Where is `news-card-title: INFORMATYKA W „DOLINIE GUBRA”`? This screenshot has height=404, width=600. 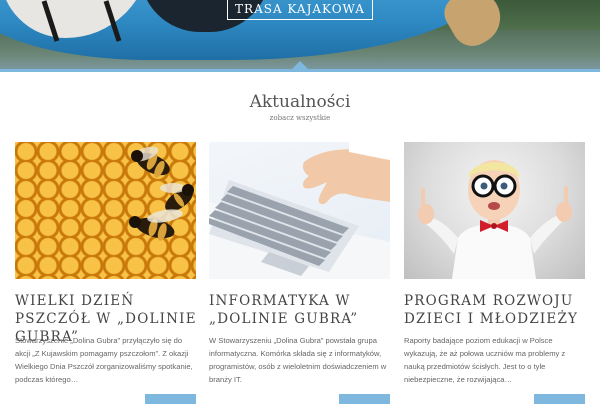
news-card-title: INFORMATYKA W „DOLINIE GUBRA” is located at coordinates (301, 310).